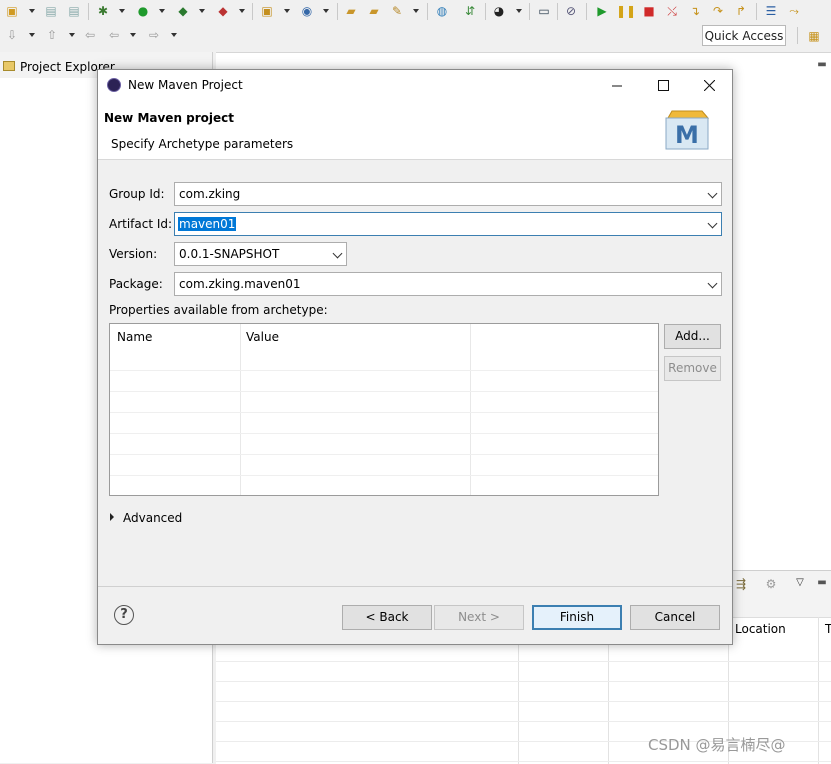 The image size is (831, 764). I want to click on open-perspective-icon: ▦, so click(814, 36).